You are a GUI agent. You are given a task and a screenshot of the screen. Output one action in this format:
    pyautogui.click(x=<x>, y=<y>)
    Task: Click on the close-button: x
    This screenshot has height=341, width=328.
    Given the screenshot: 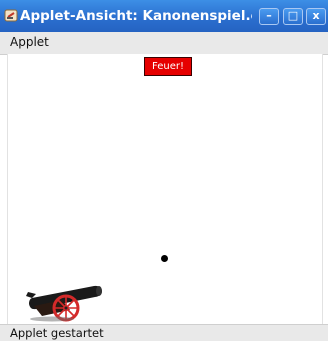 What is the action you would take?
    pyautogui.click(x=316, y=16)
    